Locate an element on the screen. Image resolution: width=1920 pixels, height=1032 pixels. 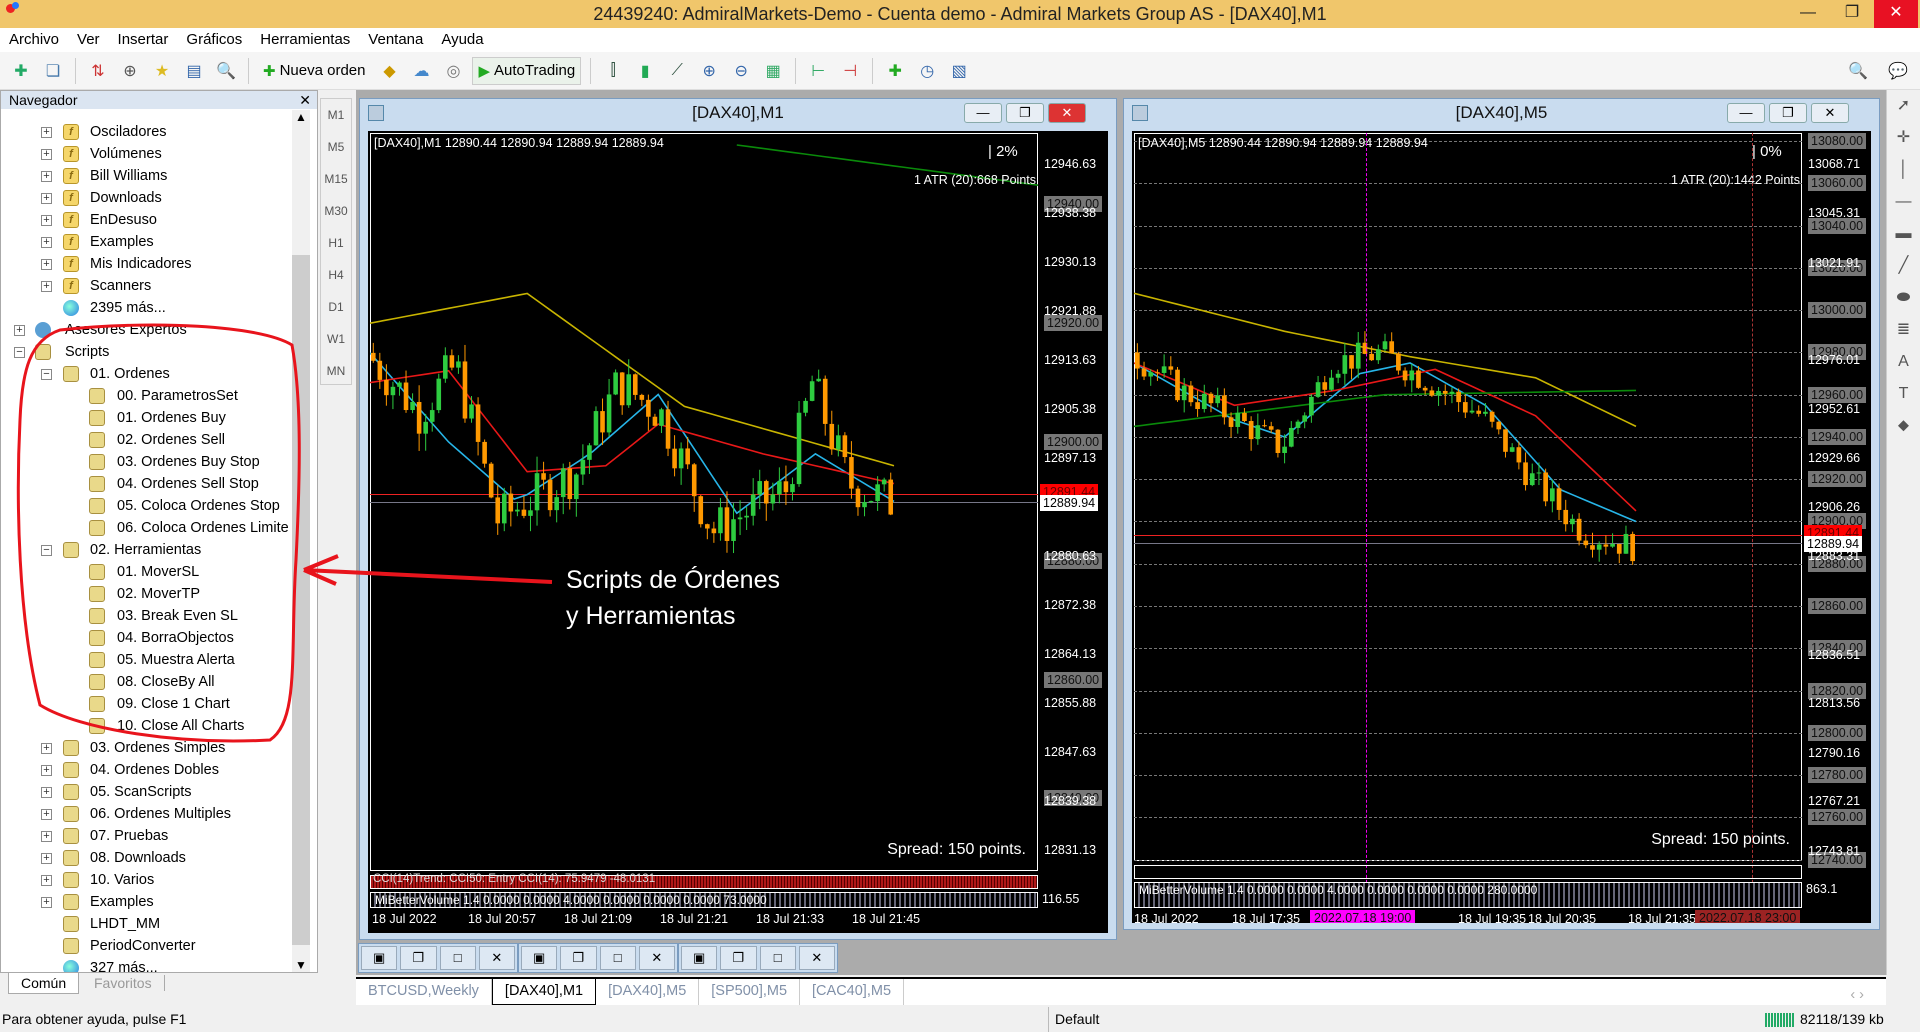
autotrading-button: ▶ AutoTrading is located at coordinates (527, 70).